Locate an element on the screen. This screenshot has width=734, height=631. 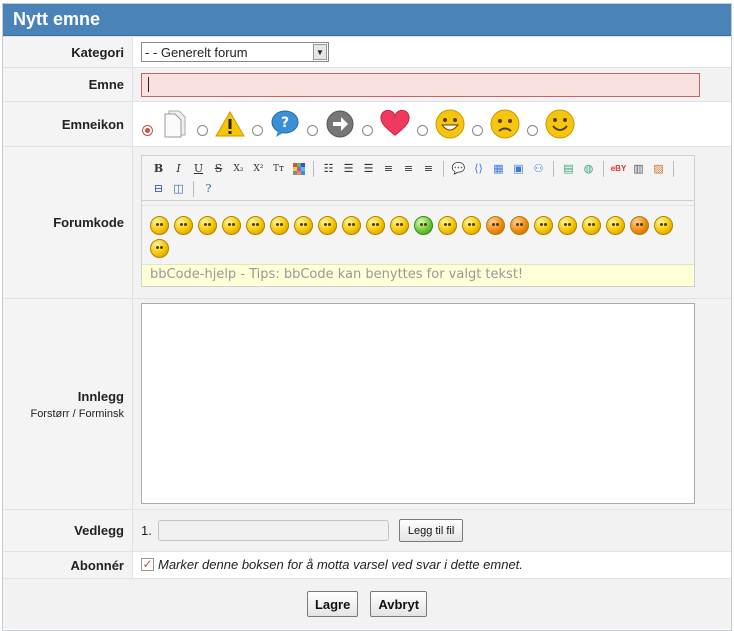
align-center-icon: ≡ is located at coordinates (408, 168).